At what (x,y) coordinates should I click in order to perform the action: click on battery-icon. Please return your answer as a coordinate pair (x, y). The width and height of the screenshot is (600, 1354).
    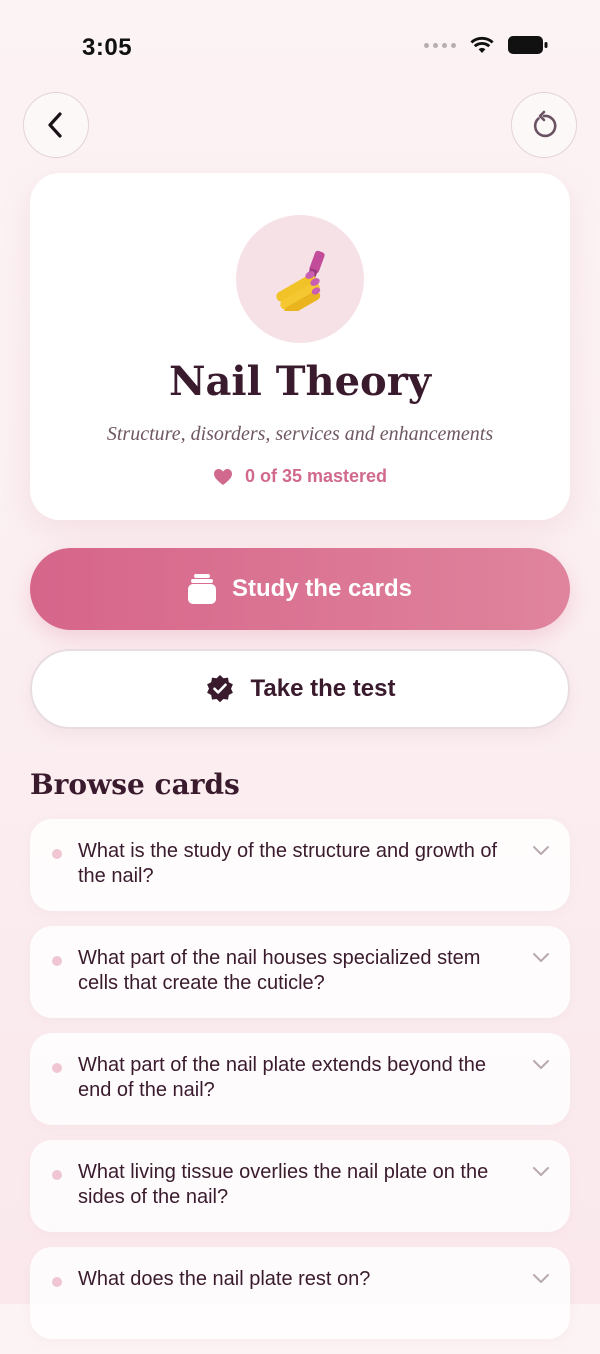
    Looking at the image, I should click on (528, 45).